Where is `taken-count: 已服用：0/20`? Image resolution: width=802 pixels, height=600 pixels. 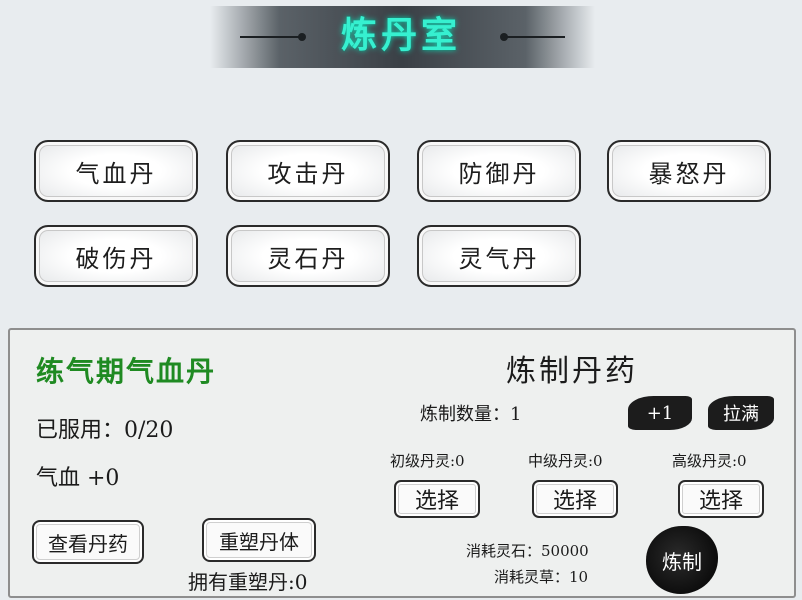 taken-count: 已服用：0/20 is located at coordinates (105, 430).